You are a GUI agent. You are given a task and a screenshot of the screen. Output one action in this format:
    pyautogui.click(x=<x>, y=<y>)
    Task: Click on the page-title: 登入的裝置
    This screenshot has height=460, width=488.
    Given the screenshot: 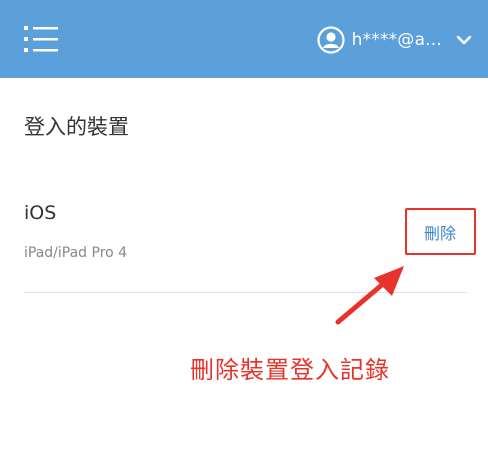 What is the action you would take?
    pyautogui.click(x=76, y=127)
    